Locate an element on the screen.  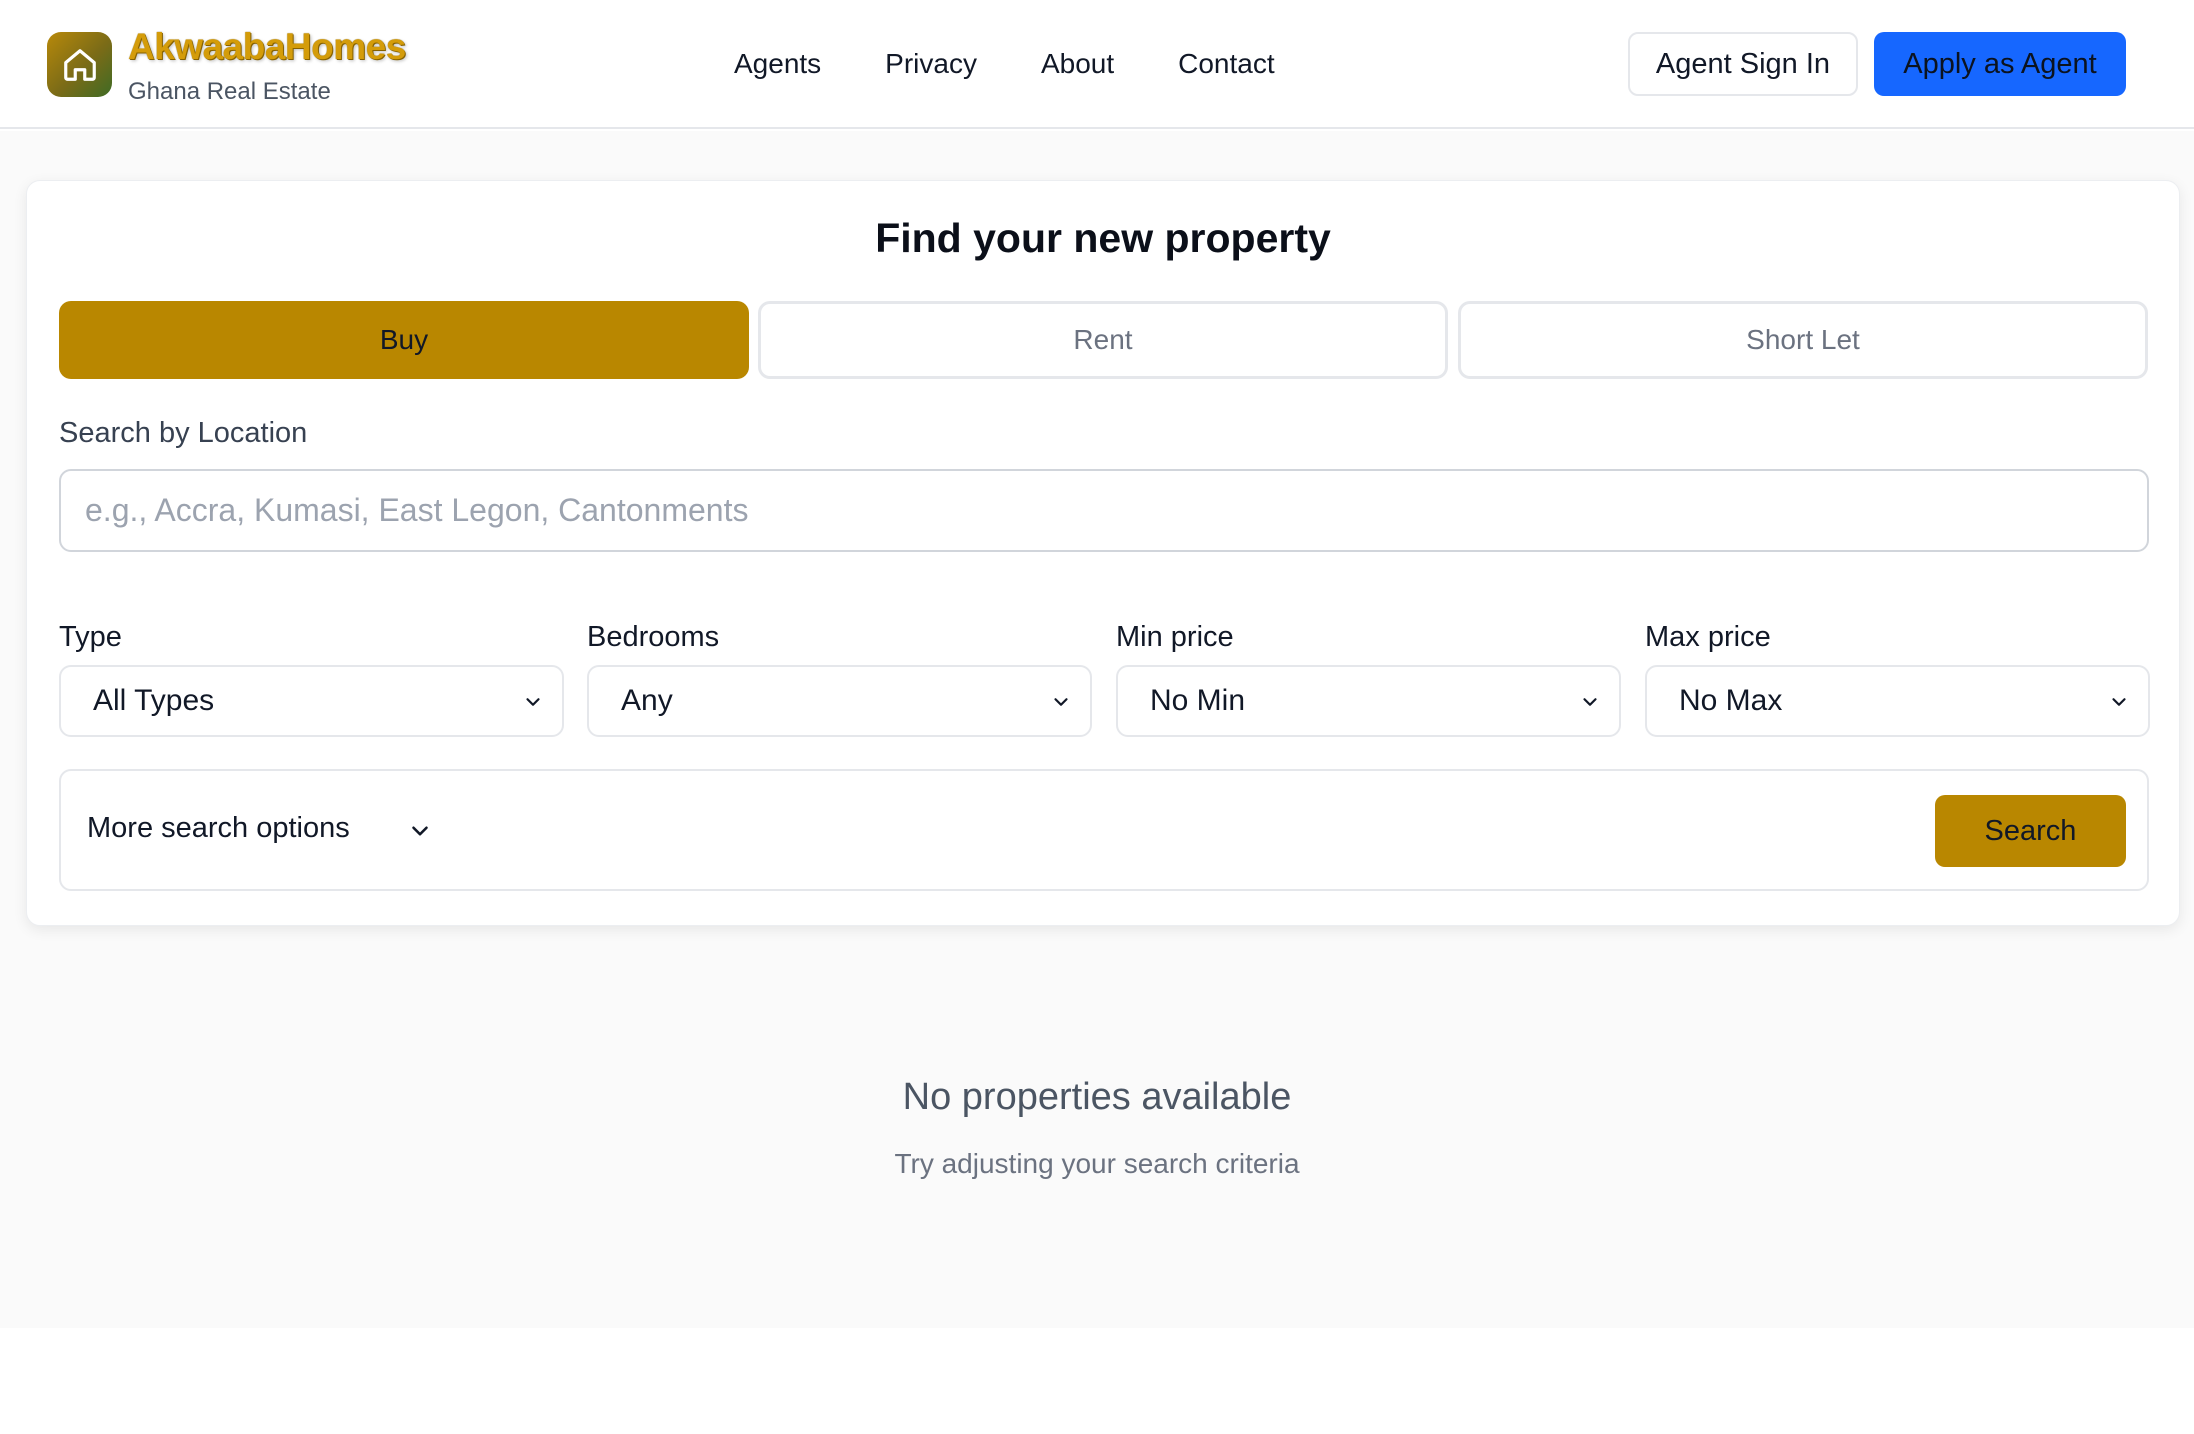
nav-link-contact: Contact is located at coordinates (1226, 64).